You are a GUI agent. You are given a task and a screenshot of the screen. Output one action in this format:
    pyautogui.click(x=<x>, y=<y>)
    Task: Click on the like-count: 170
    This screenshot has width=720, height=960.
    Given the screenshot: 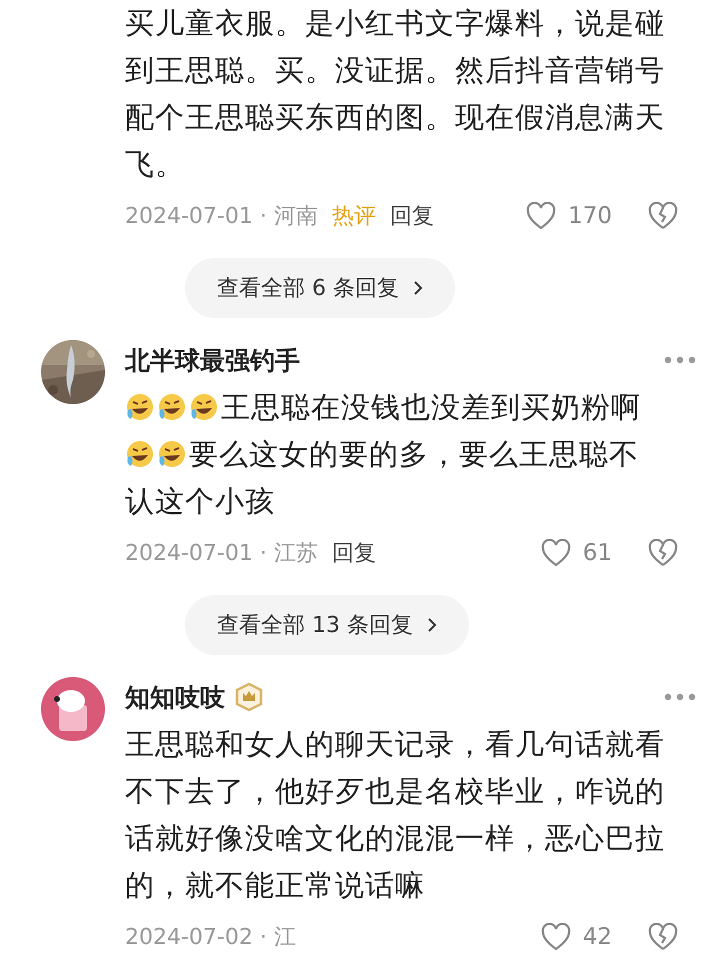 What is the action you would take?
    pyautogui.click(x=590, y=216)
    